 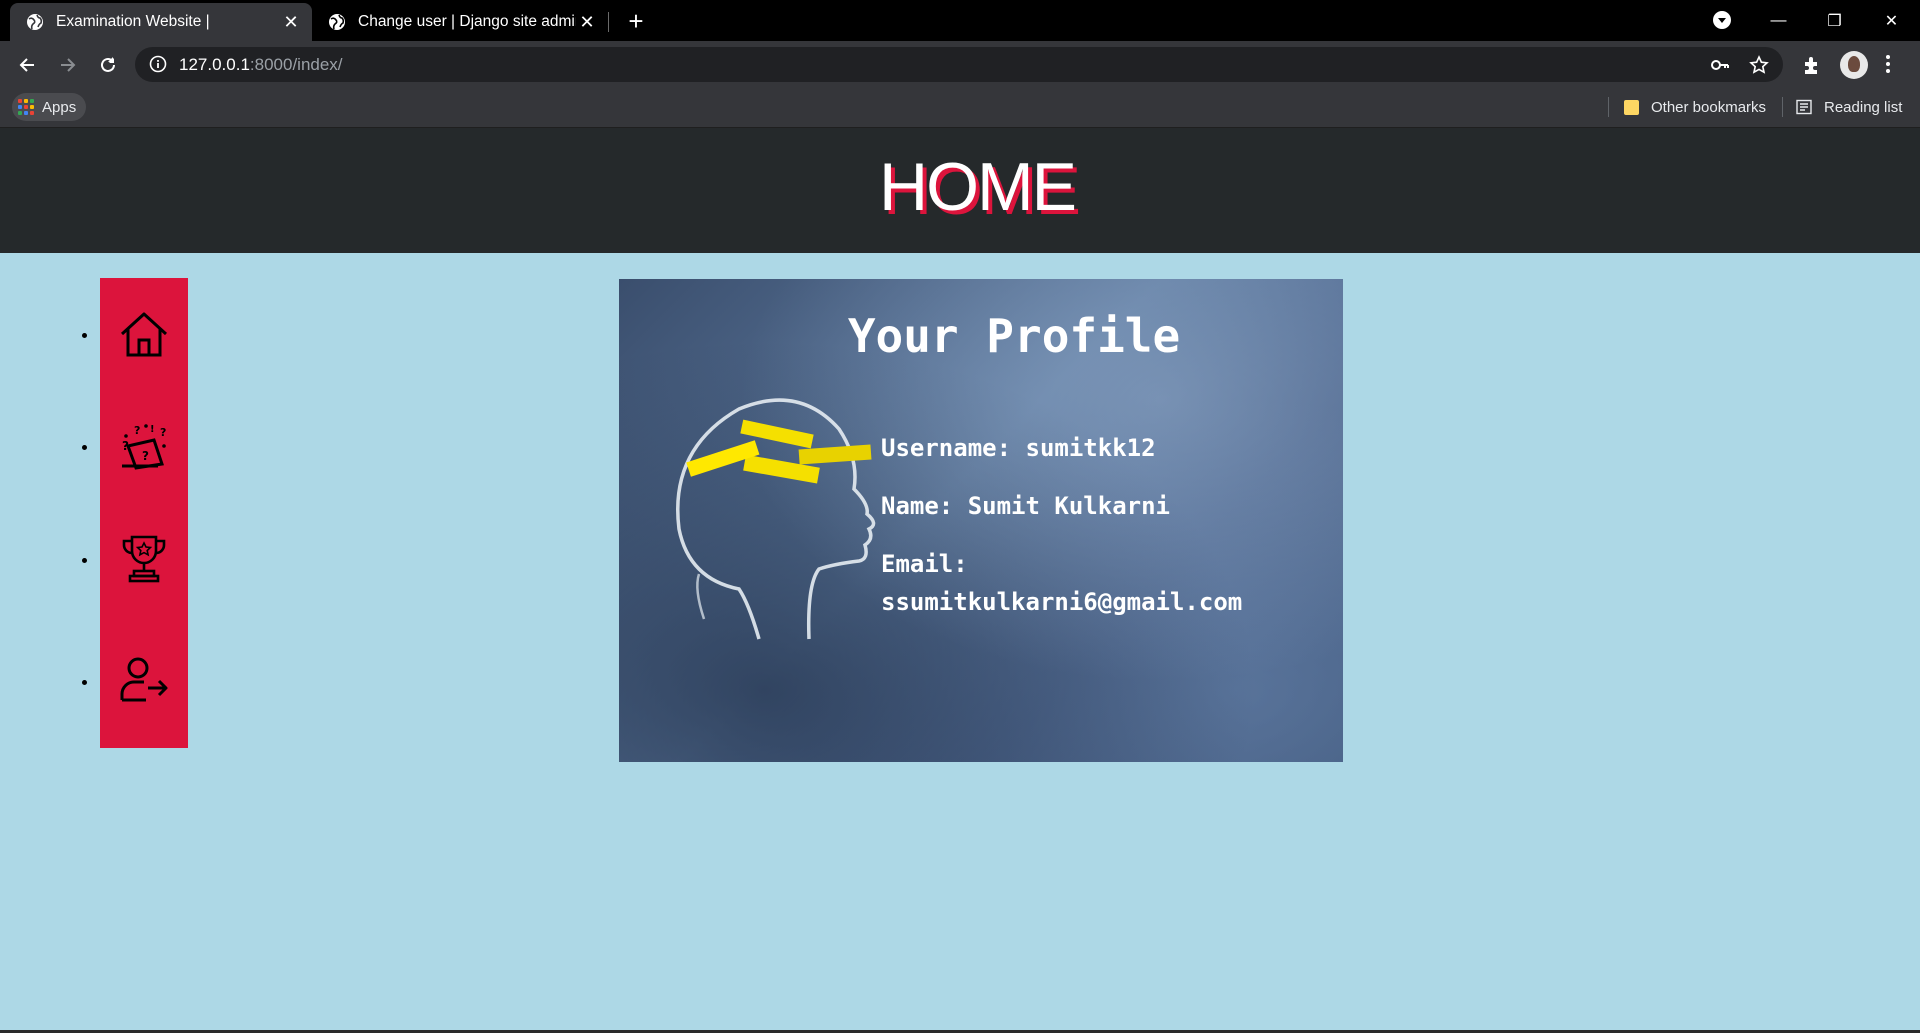 What do you see at coordinates (144, 513) in the screenshot?
I see `sidebar-nav: ? ? ? ! ?` at bounding box center [144, 513].